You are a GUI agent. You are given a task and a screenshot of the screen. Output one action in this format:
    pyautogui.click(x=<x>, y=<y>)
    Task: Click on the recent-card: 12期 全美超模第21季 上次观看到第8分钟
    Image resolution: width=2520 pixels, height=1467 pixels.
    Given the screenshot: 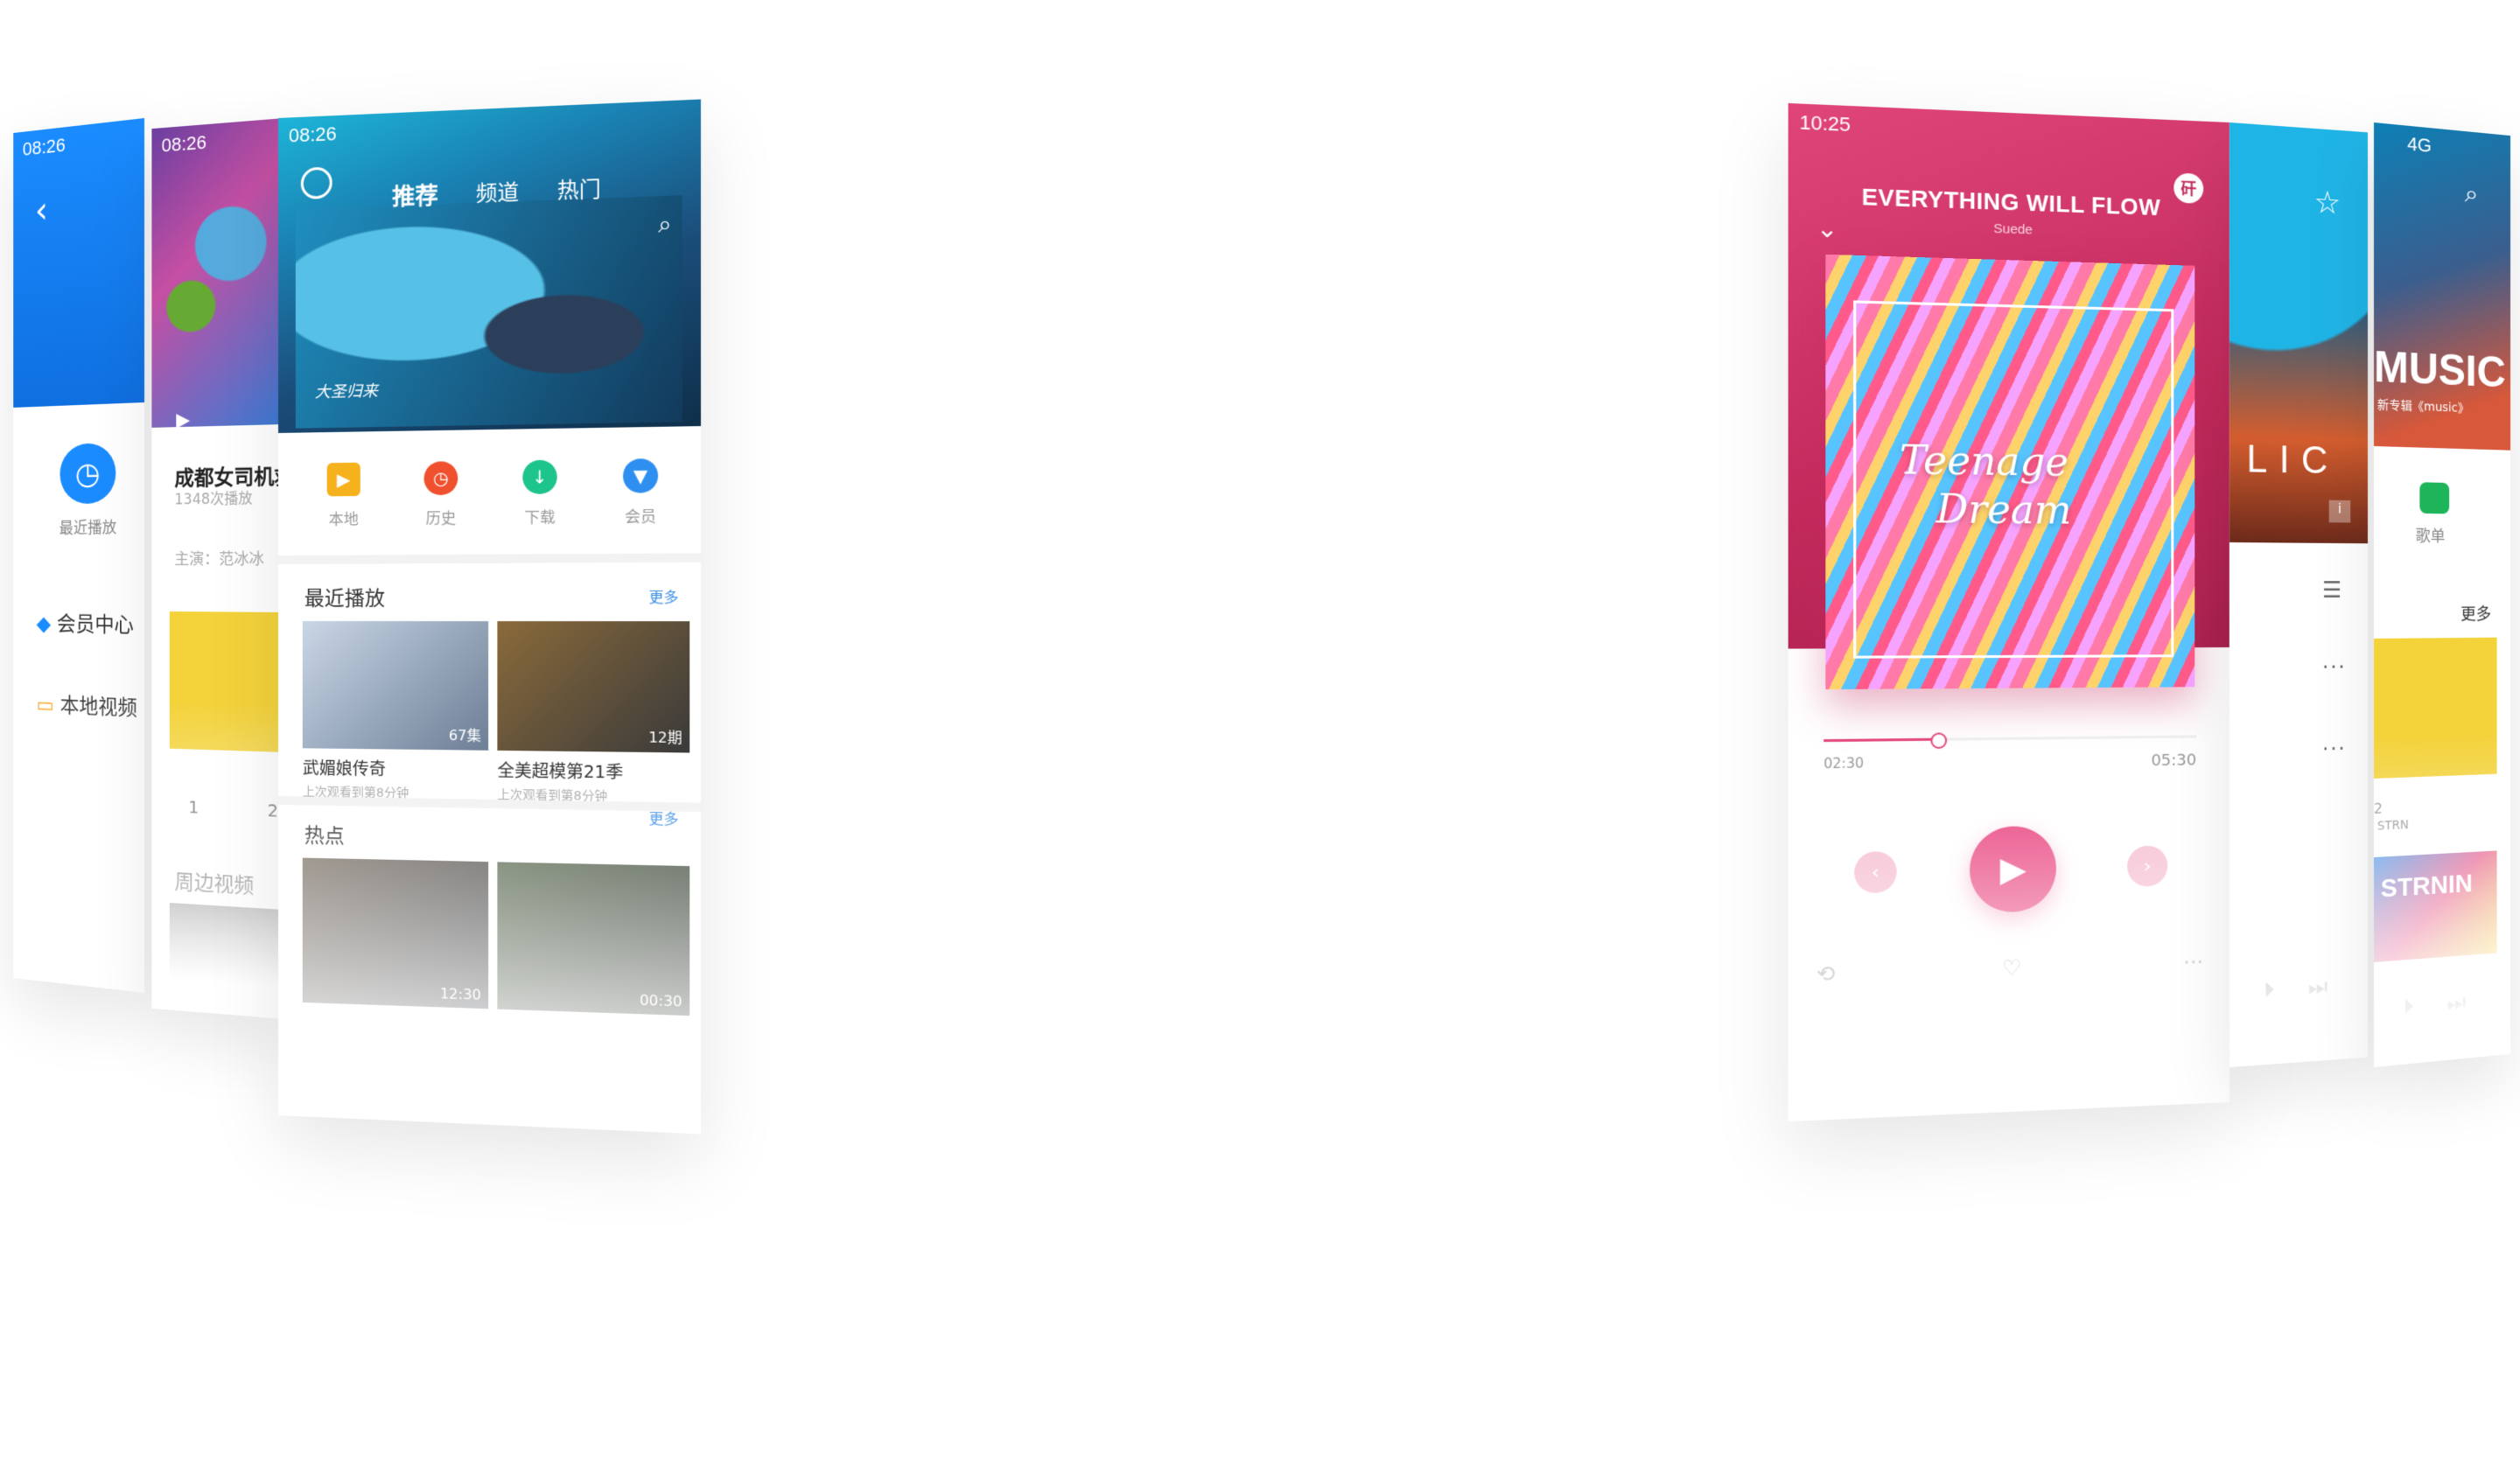 What is the action you would take?
    pyautogui.click(x=593, y=714)
    